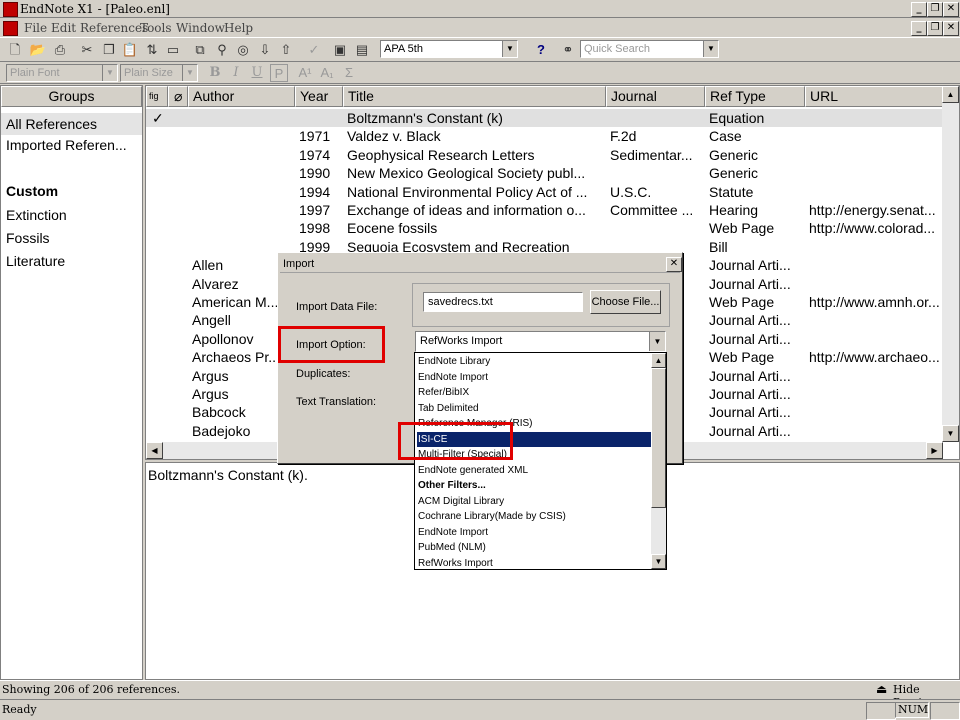 Image resolution: width=960 pixels, height=720 pixels. I want to click on dropdown-scrollbar: ▲ ▼, so click(658, 461).